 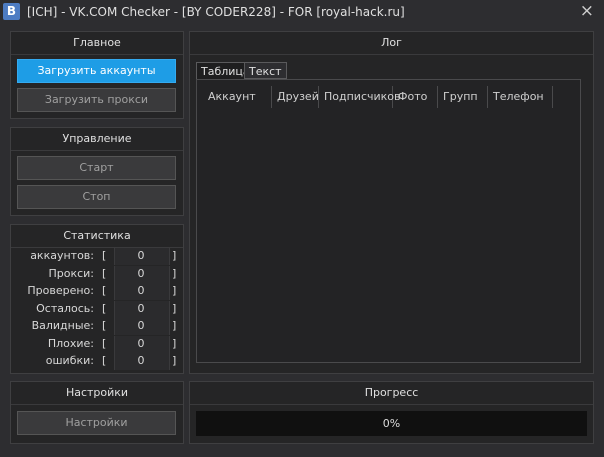 I want to click on stop-button: Стоп, so click(x=96, y=197).